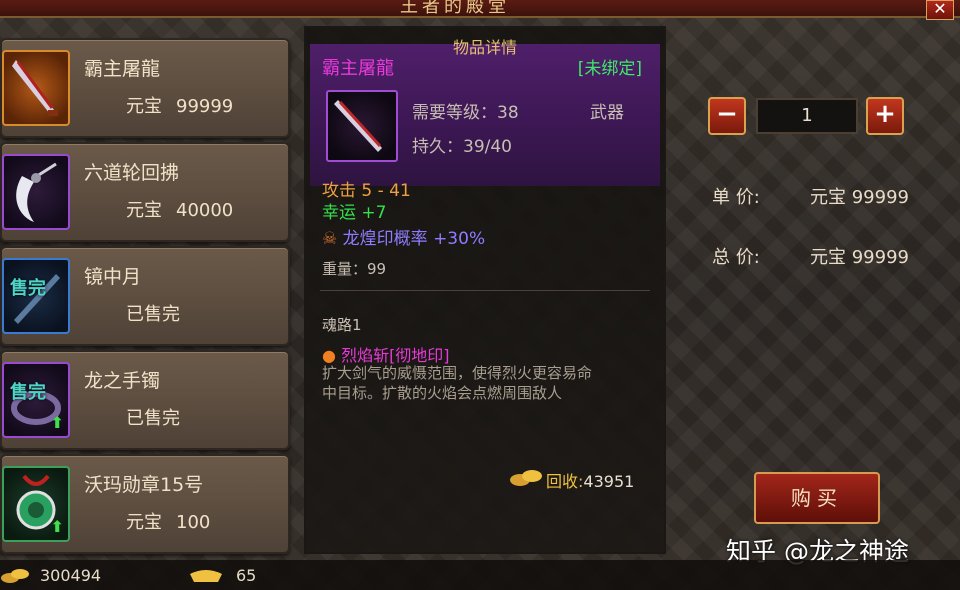 The image size is (960, 590). What do you see at coordinates (885, 116) in the screenshot?
I see `increase-quantity-button: +` at bounding box center [885, 116].